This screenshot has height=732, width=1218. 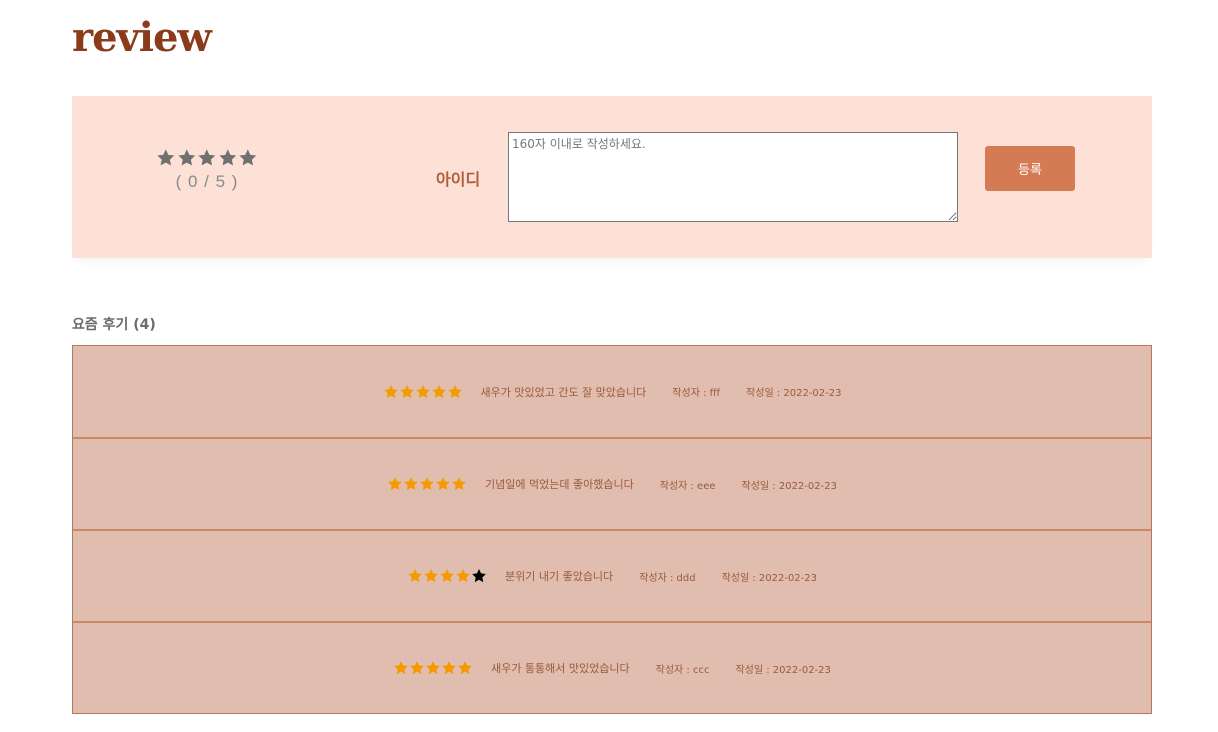 What do you see at coordinates (207, 170) in the screenshot?
I see `rating-input: ( 0 / 5 )` at bounding box center [207, 170].